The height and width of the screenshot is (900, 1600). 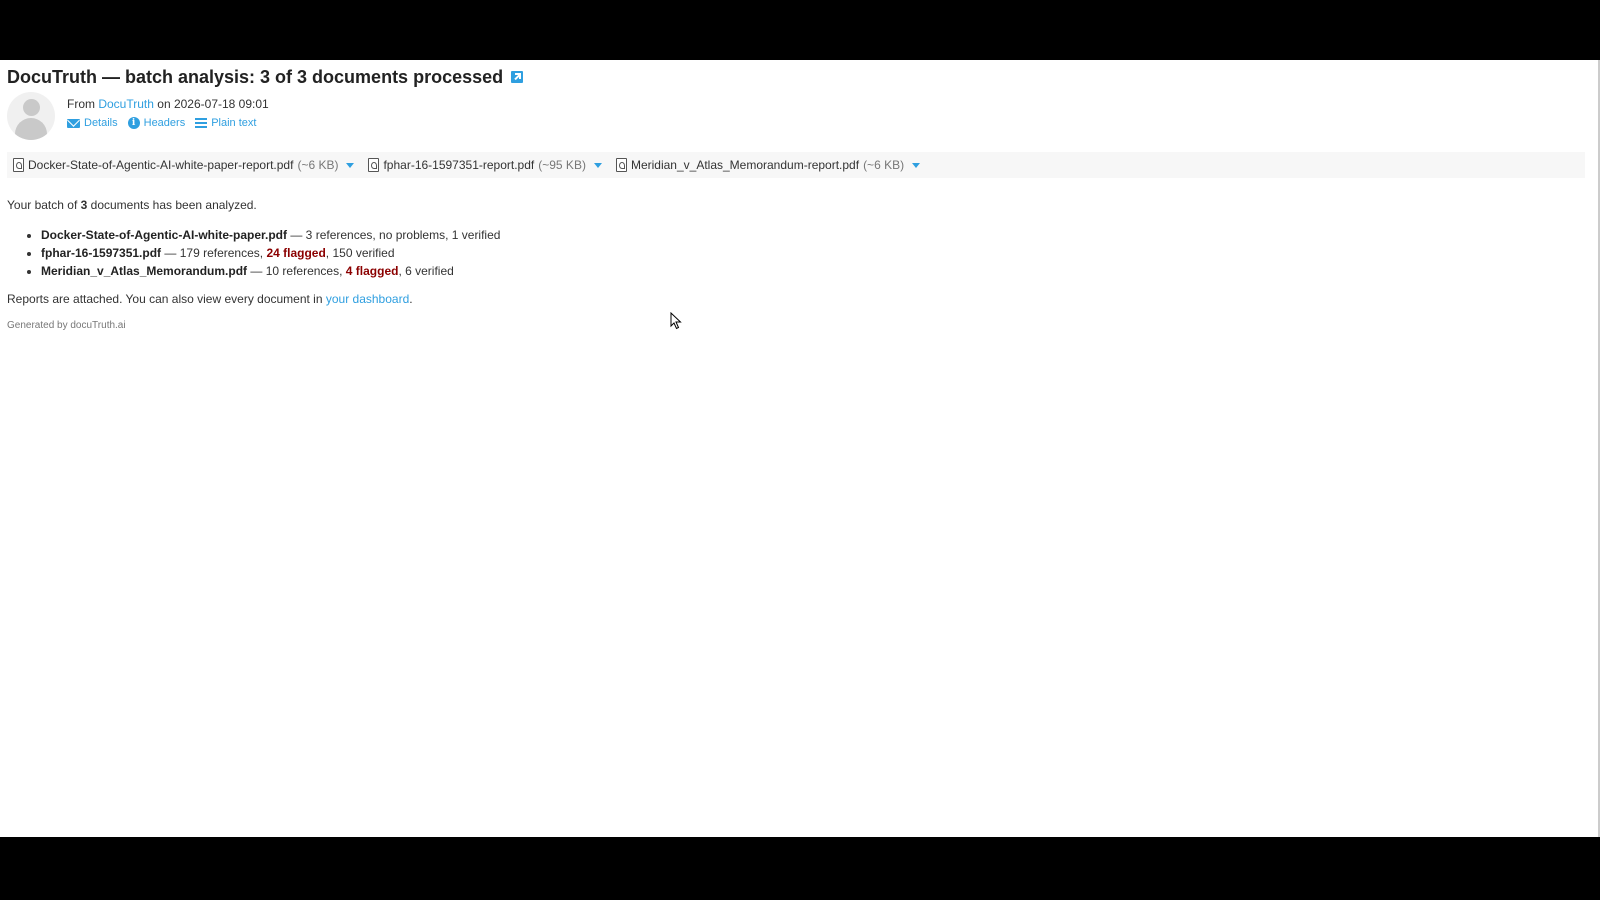 What do you see at coordinates (360, 253) in the screenshot?
I see `verified-count: , 150 verified` at bounding box center [360, 253].